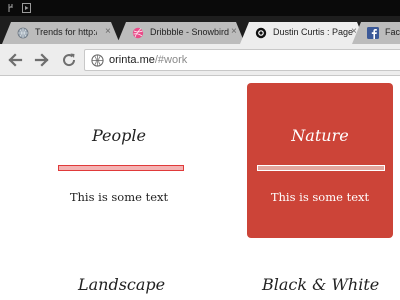 This screenshot has width=400, height=300. I want to click on address-bar: orinta.me/#work, so click(242, 60).